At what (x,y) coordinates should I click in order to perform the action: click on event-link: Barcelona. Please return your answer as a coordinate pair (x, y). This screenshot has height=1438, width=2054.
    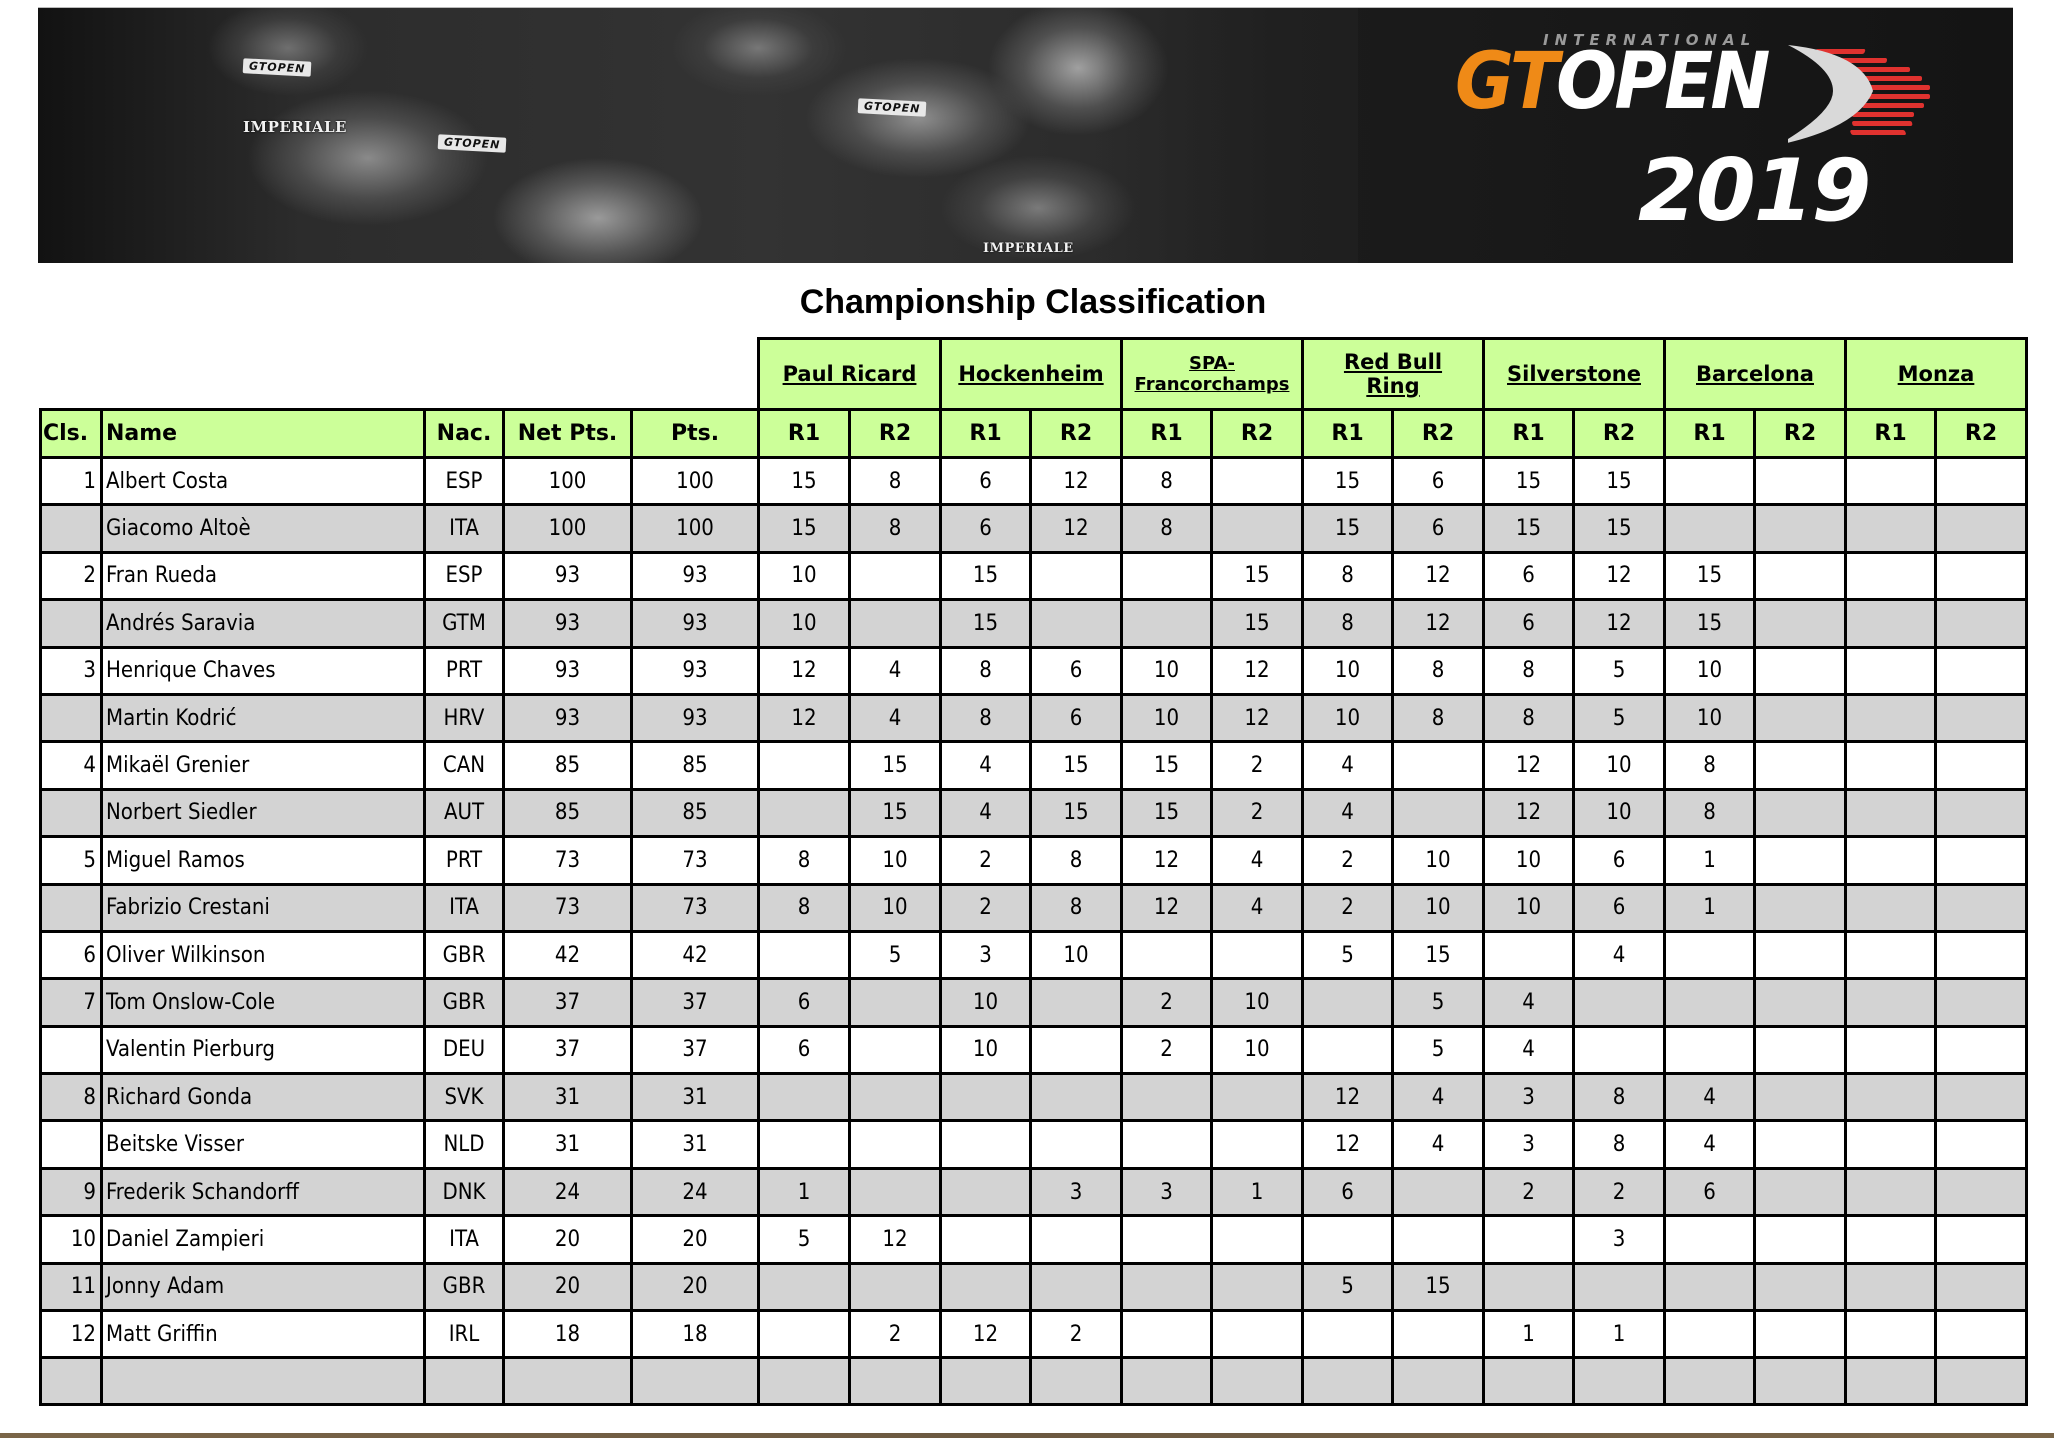
    Looking at the image, I should click on (1755, 374).